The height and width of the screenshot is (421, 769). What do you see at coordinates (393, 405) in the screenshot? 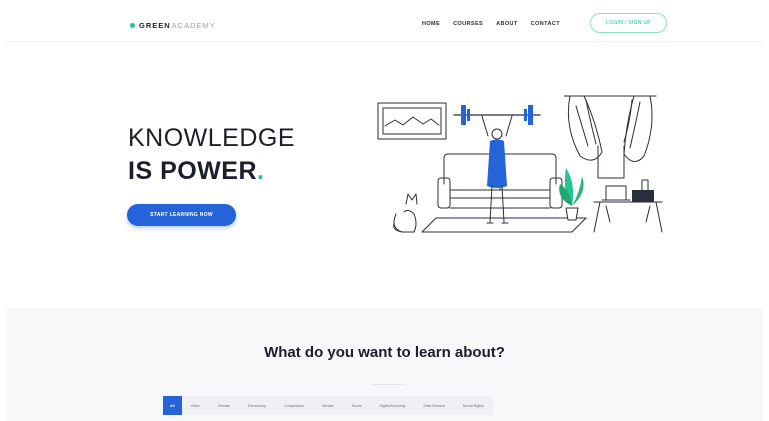
I see `filter-chip-digital-economy: Digital Economy` at bounding box center [393, 405].